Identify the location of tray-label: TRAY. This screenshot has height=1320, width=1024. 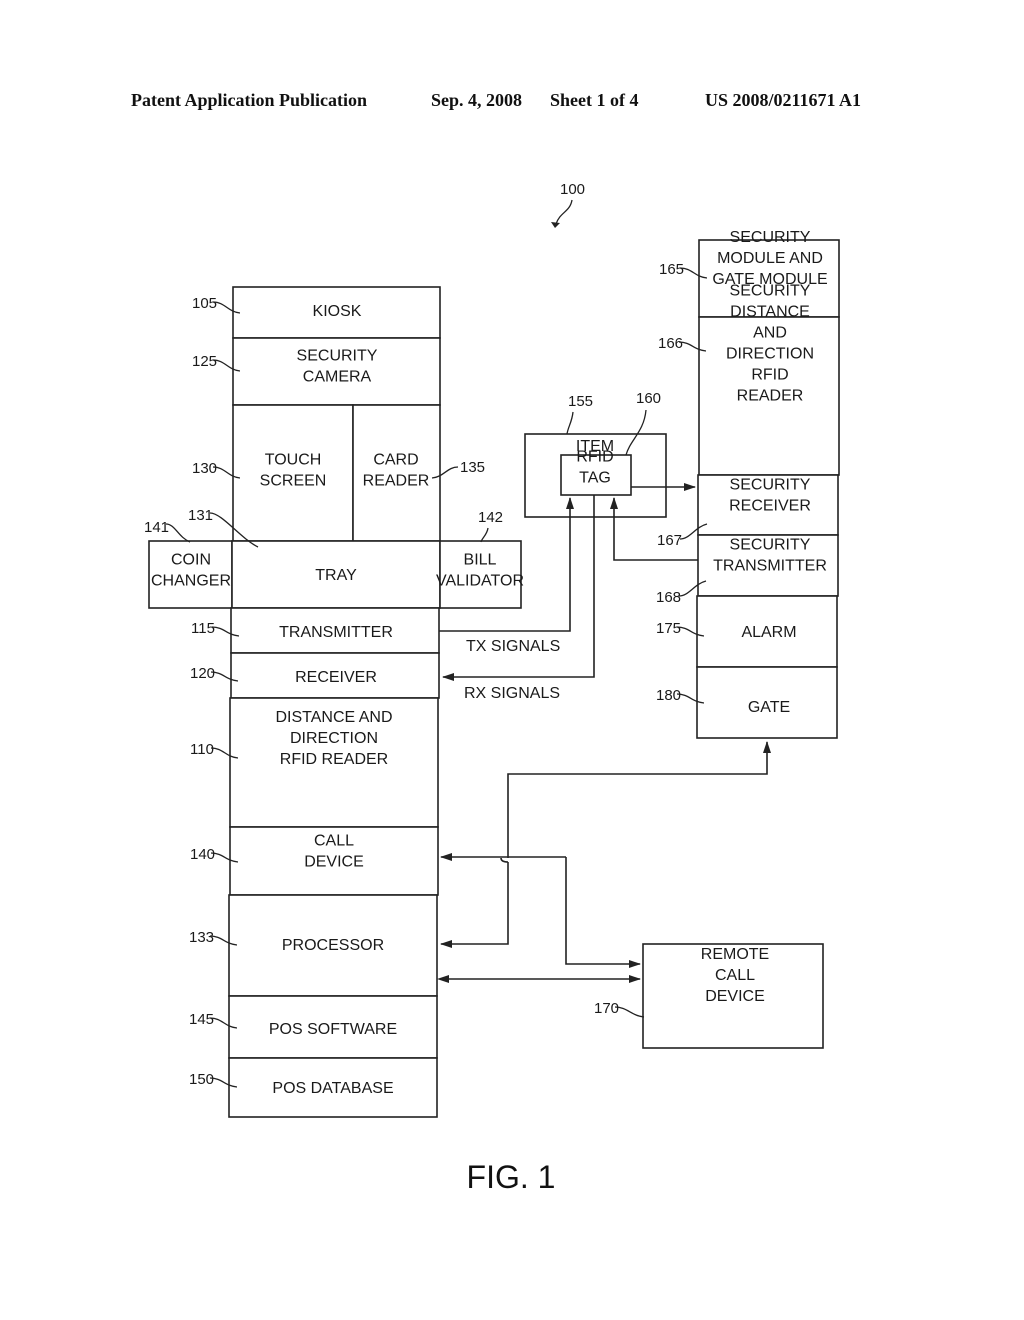
(336, 575).